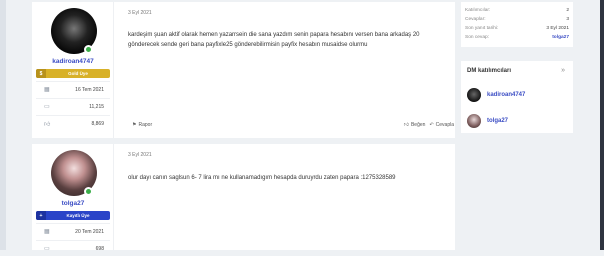  I want to click on post-actions: ⚑ Rapor 👍︎ Beğen ↶ Cevapla, so click(291, 125).